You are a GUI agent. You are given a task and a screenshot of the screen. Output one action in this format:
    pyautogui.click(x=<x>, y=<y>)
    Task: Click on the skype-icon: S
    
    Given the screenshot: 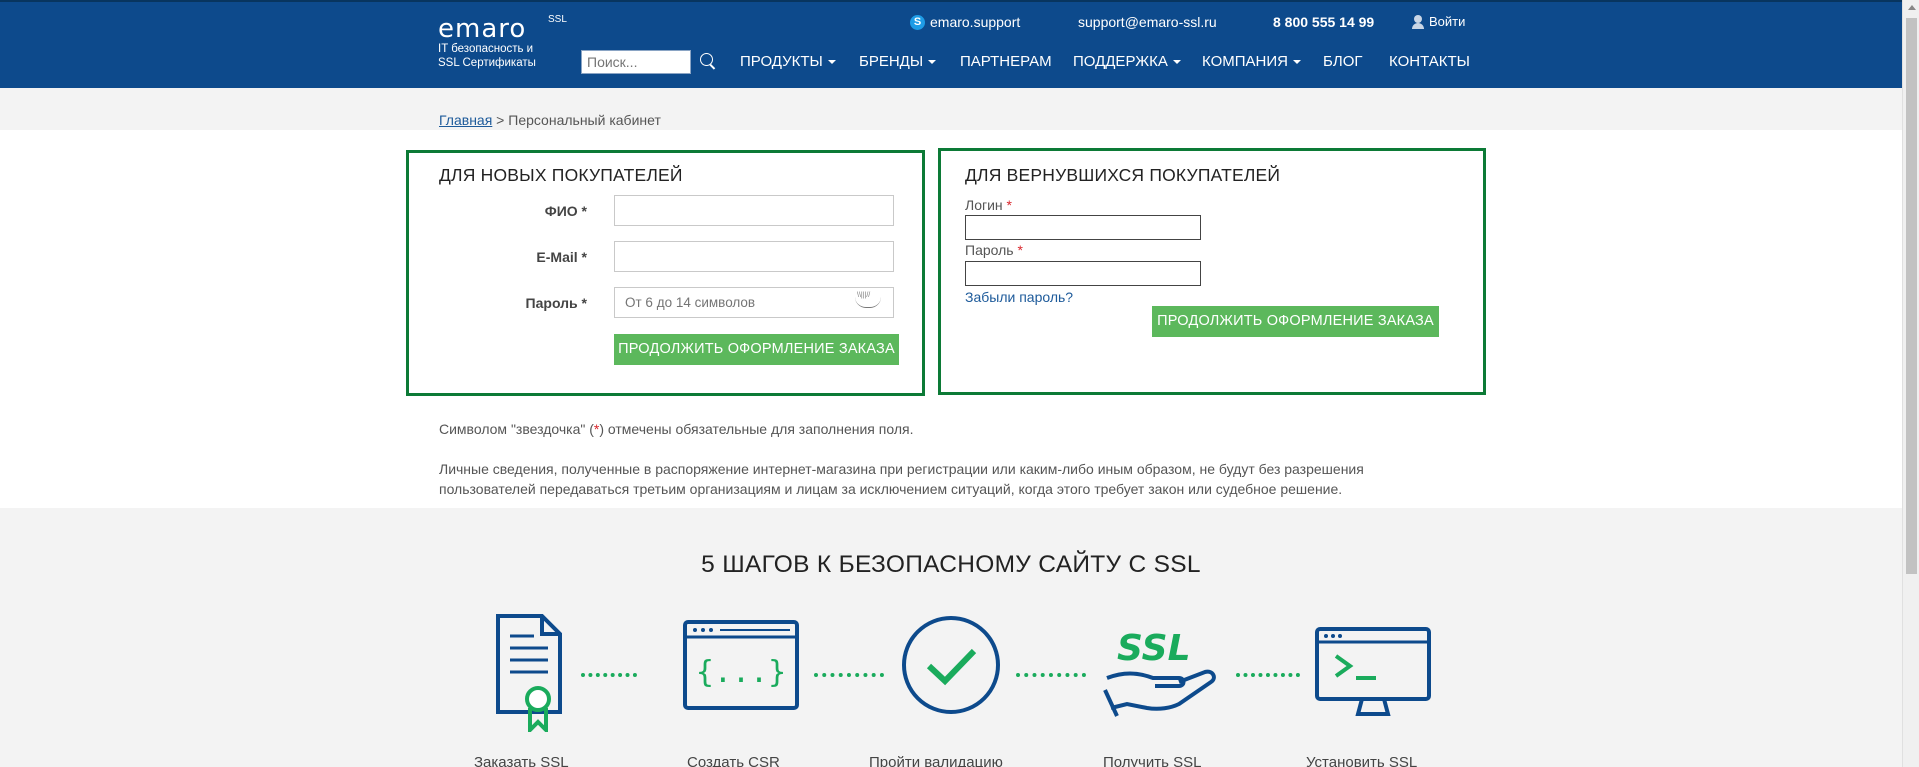 What is the action you would take?
    pyautogui.click(x=917, y=22)
    